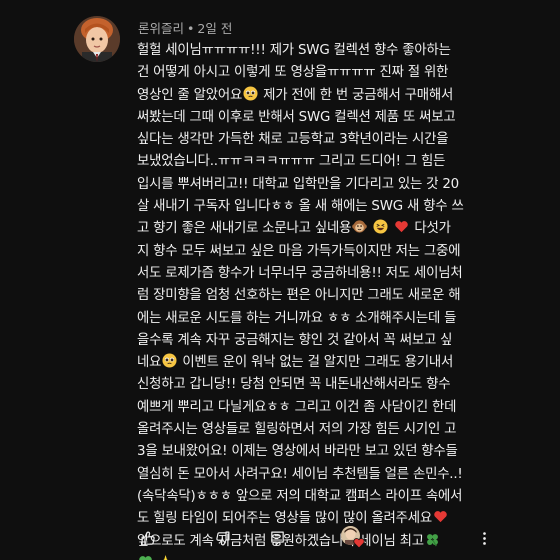  I want to click on comment-line: 열심히 돈 모아서 사려구요! 세이님 추천템들 얼른 손민수..!, so click(300, 474).